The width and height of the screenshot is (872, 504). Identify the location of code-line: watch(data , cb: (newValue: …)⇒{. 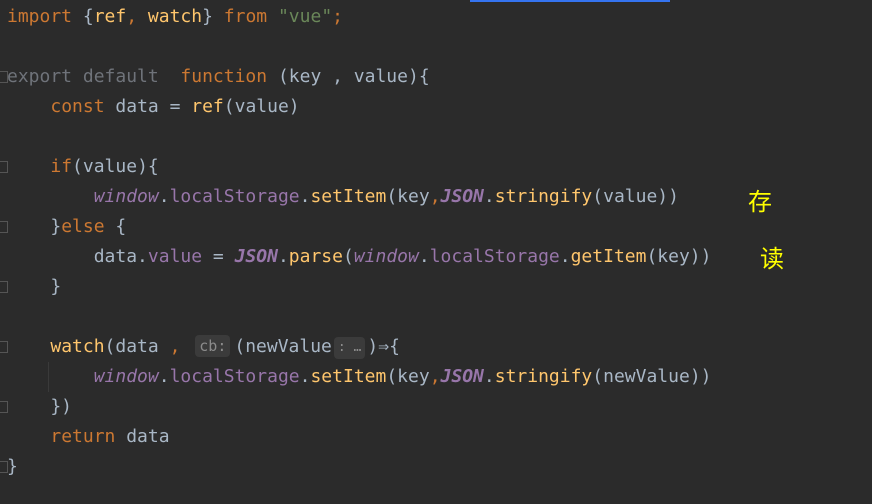
(359, 347).